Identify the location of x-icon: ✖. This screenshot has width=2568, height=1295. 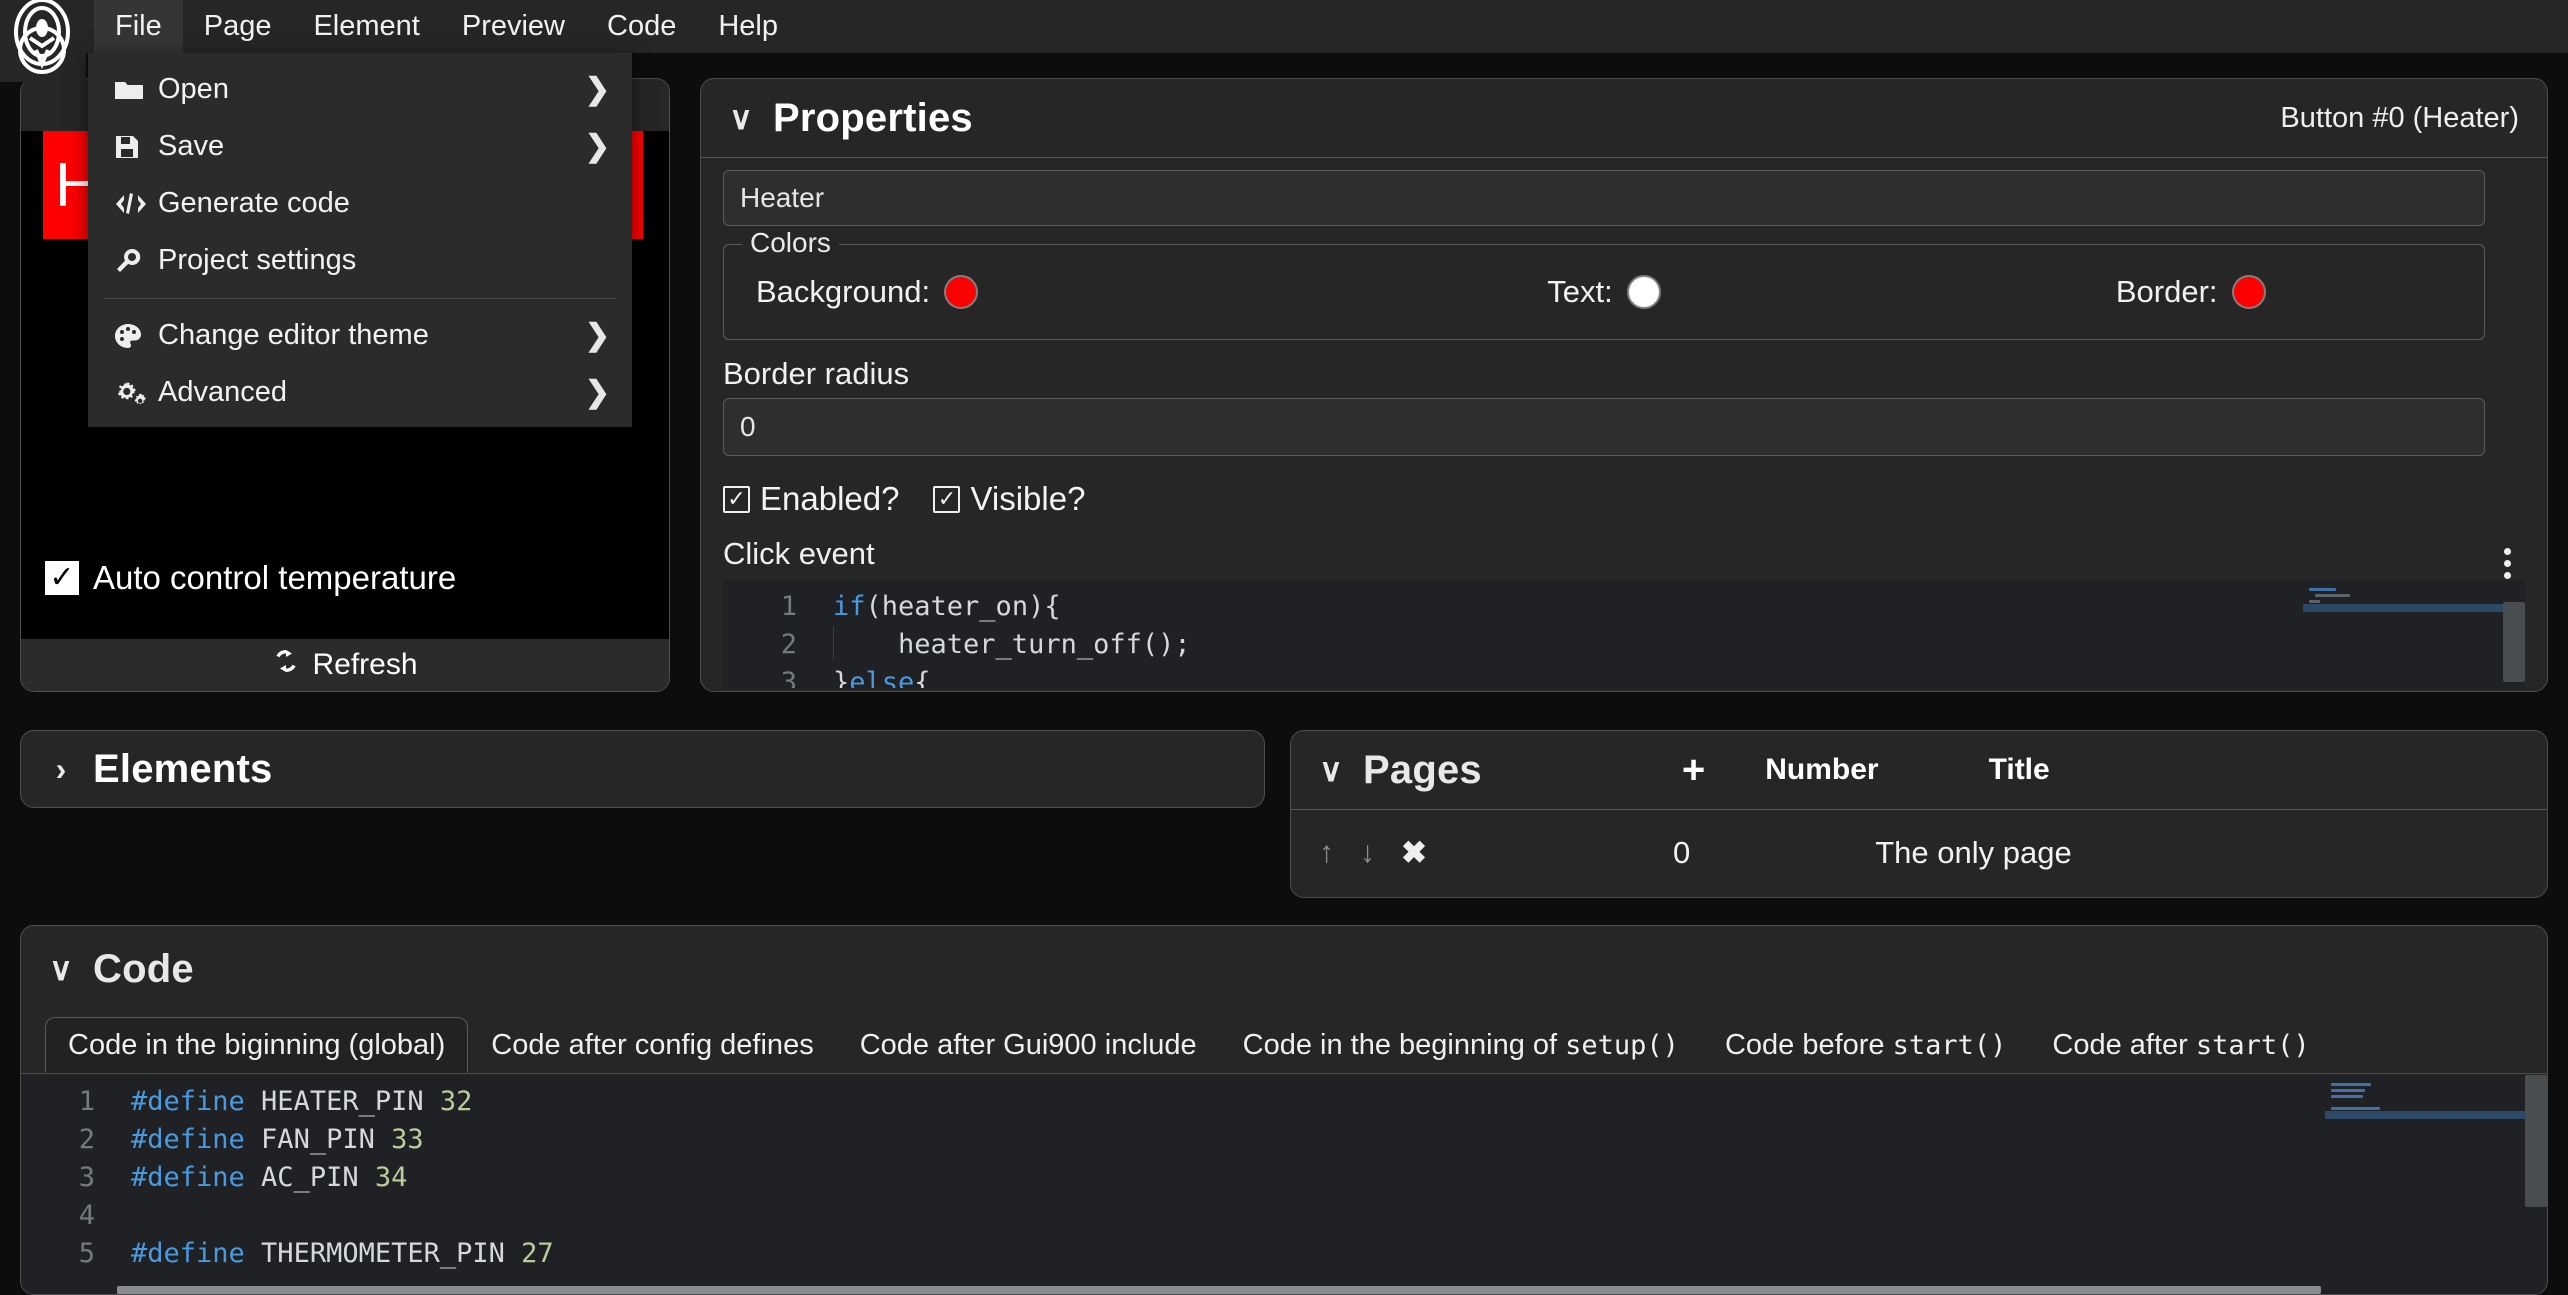
(1414, 853).